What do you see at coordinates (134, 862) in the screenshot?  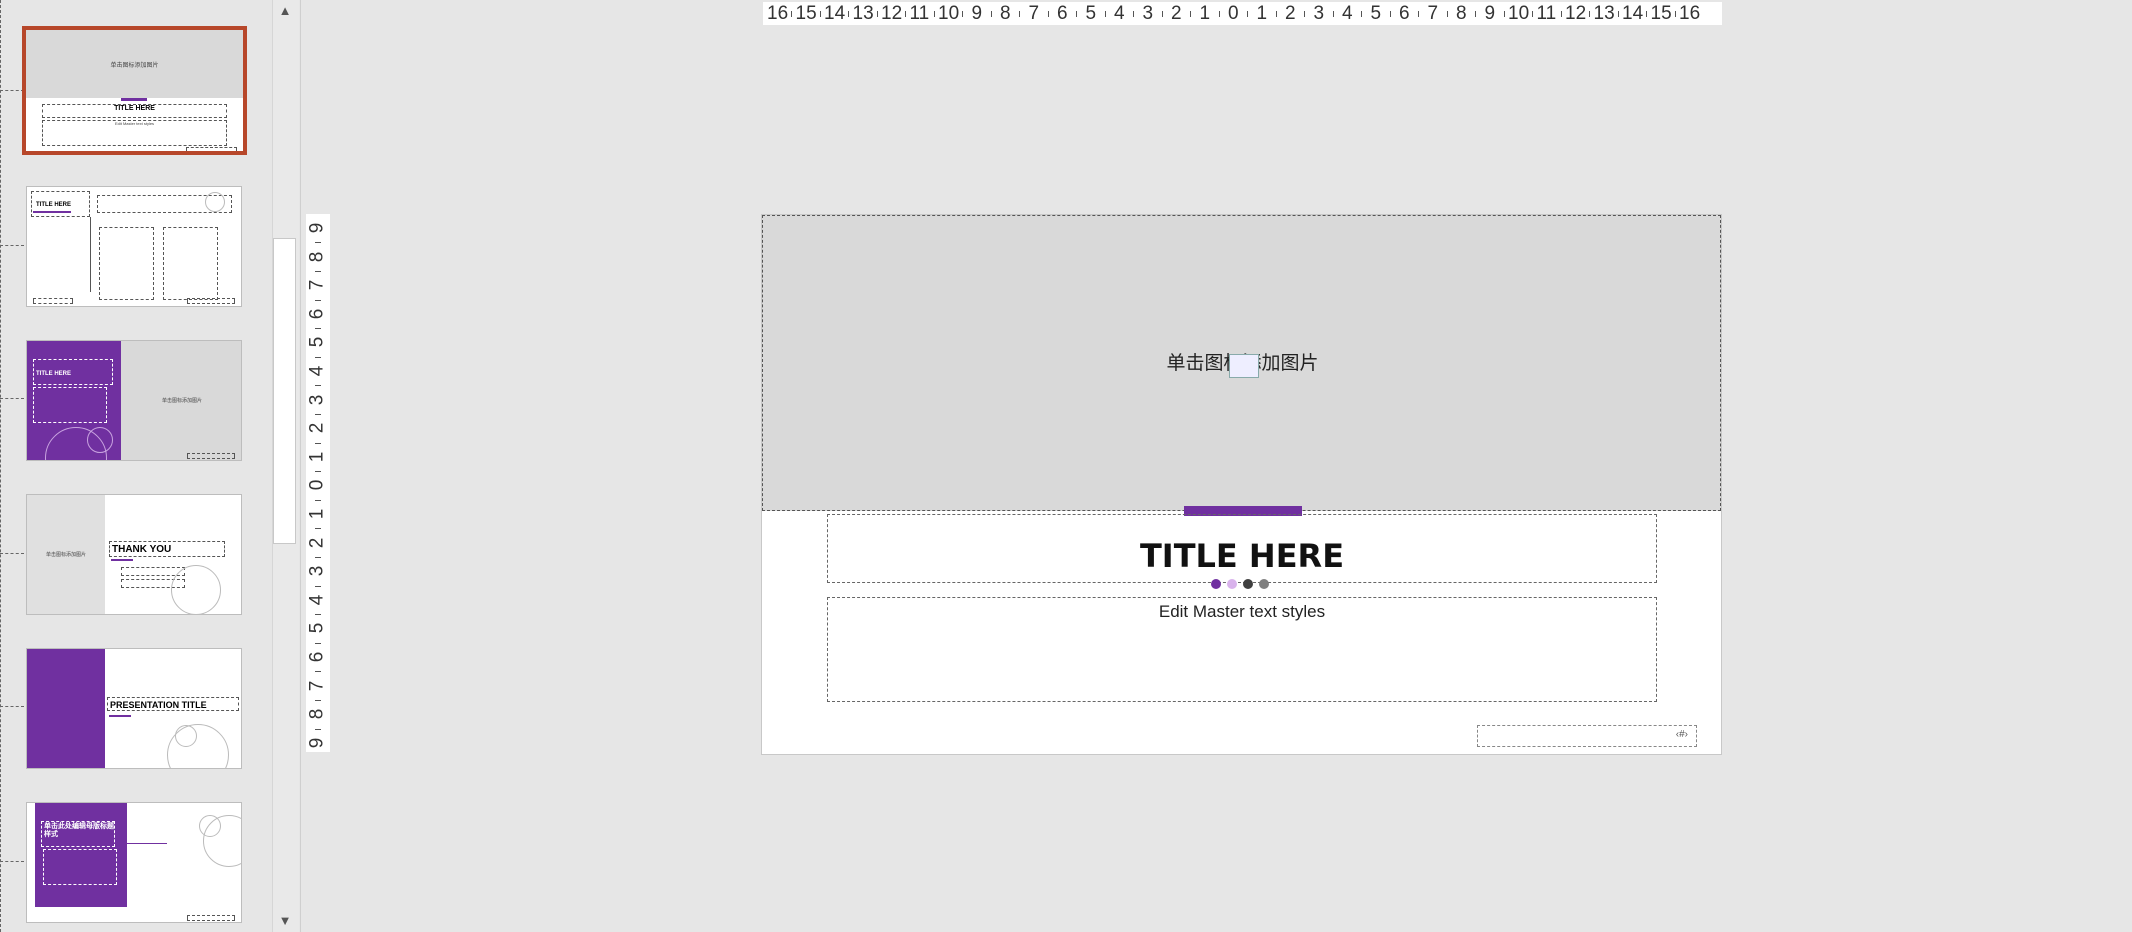 I see `layout-thumbnail-6: 单击此处编辑母版标题样式` at bounding box center [134, 862].